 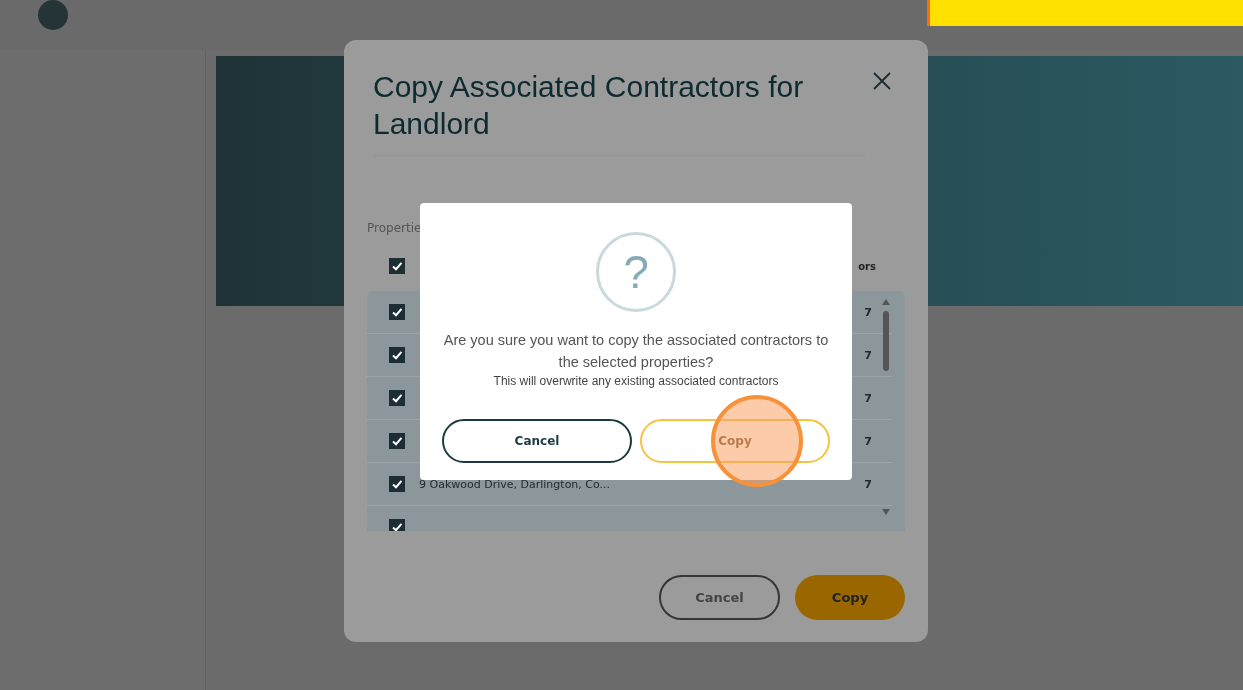 What do you see at coordinates (882, 81) in the screenshot?
I see `close-button` at bounding box center [882, 81].